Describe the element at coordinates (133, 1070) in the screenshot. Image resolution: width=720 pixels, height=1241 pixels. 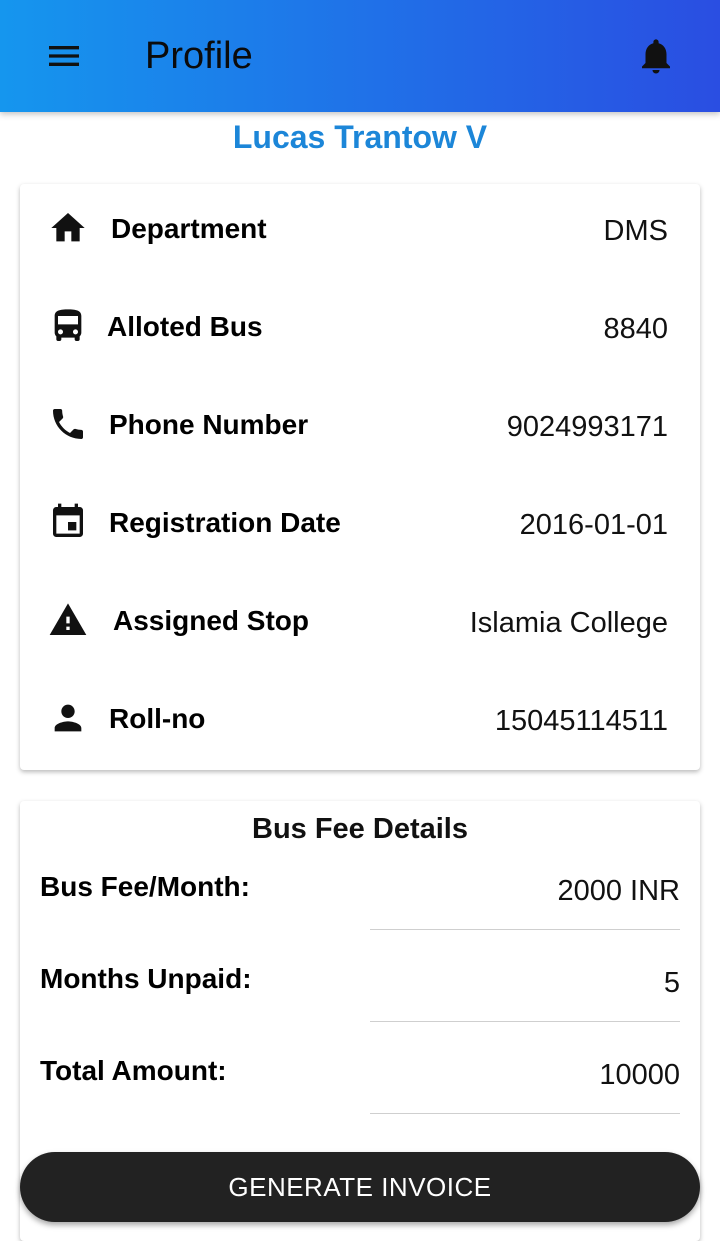
I see `total-amount-label: Total Amount:` at that location.